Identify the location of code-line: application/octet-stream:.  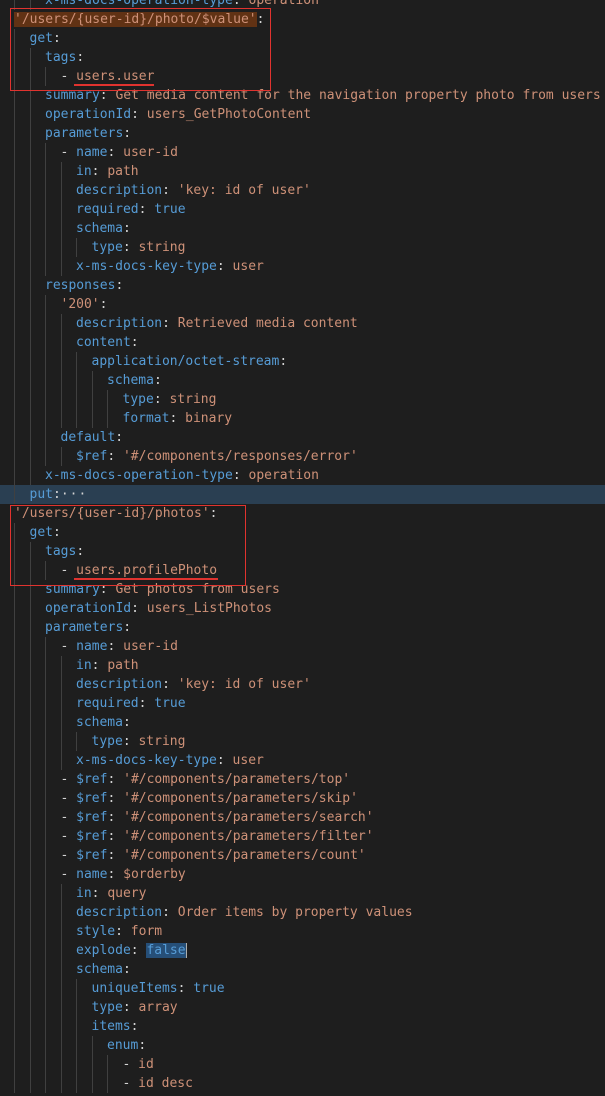
(302, 361).